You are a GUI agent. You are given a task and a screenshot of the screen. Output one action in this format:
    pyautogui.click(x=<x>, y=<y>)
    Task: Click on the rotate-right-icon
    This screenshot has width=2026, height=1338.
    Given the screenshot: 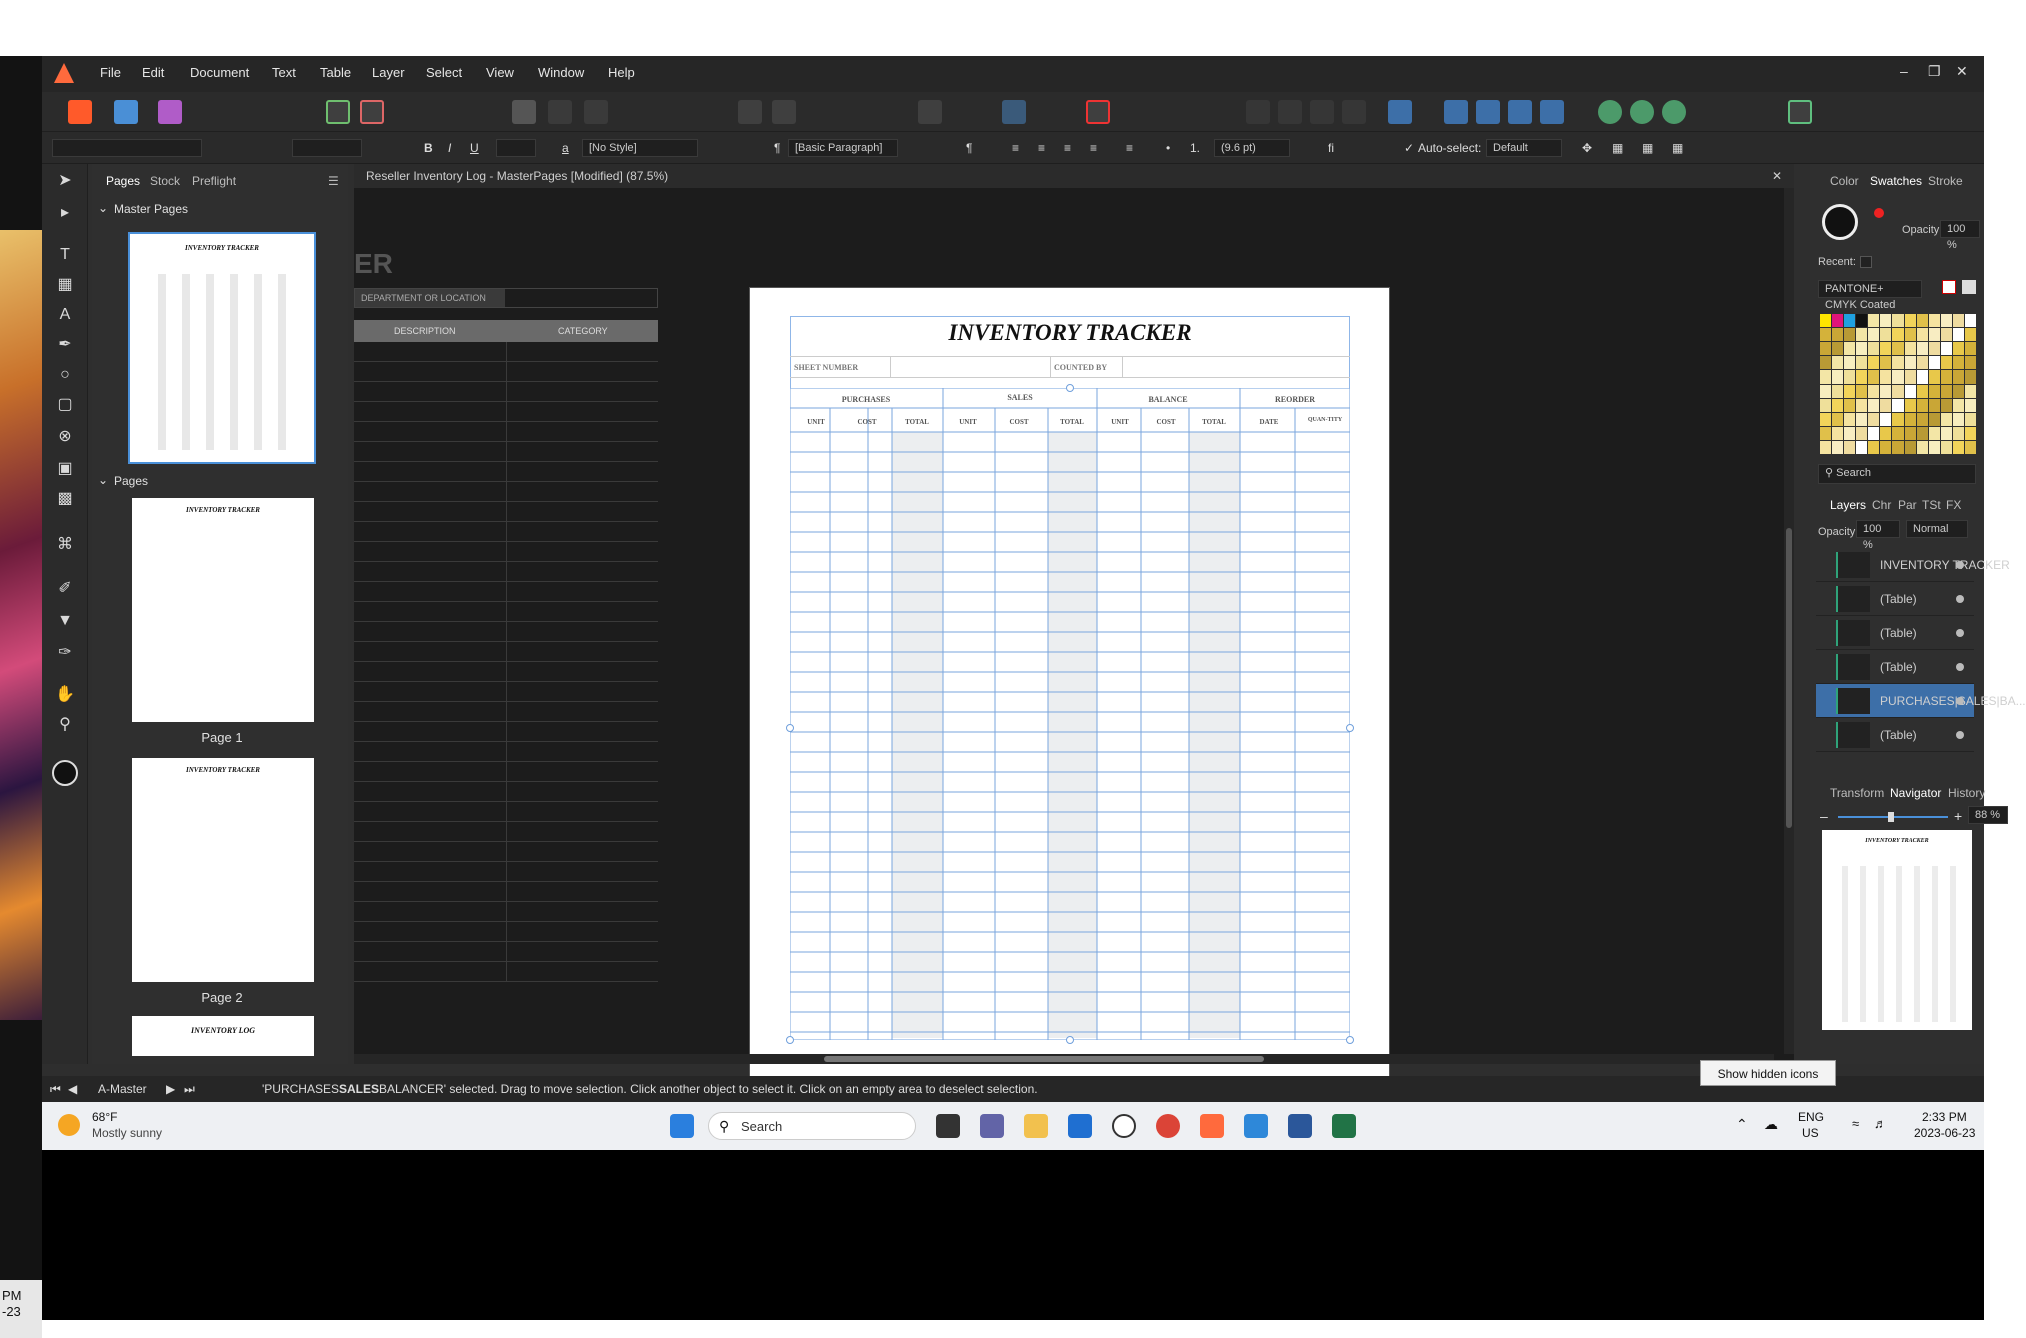 What is the action you would take?
    pyautogui.click(x=1552, y=112)
    